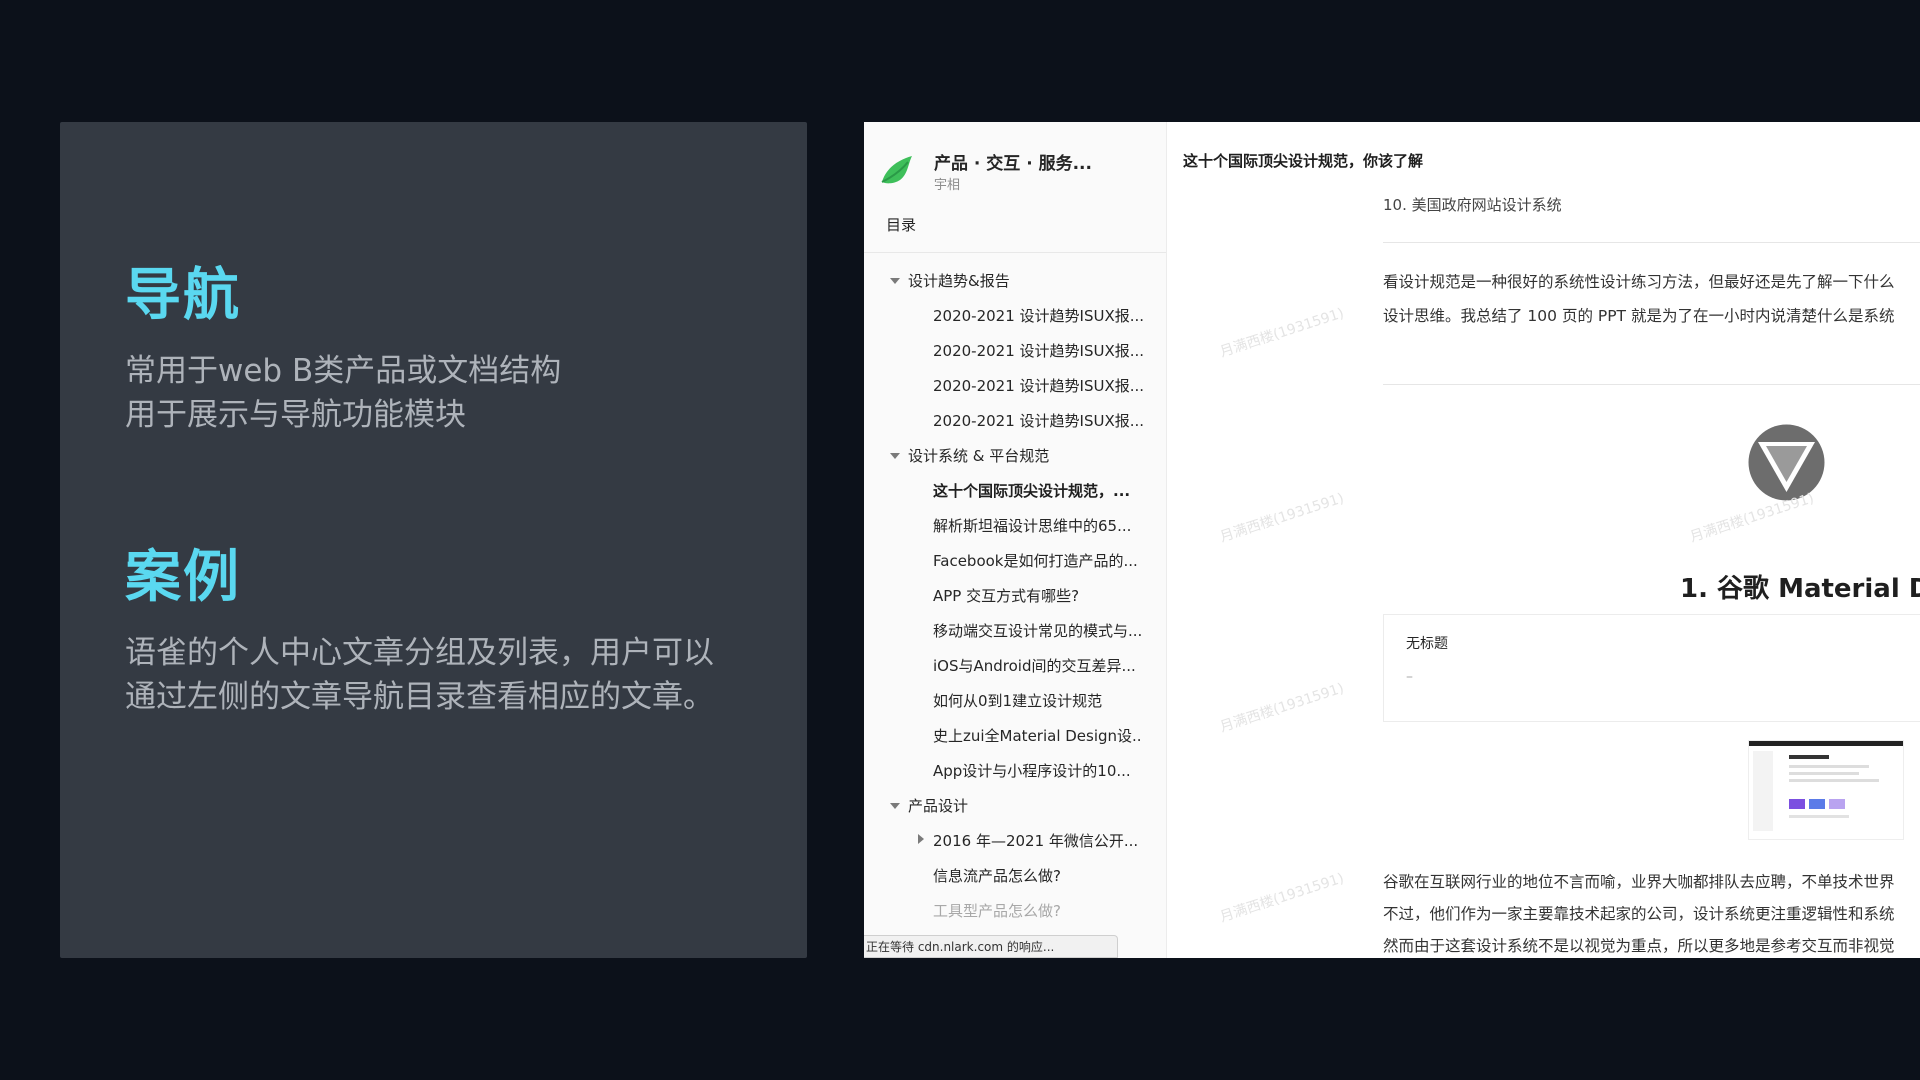  I want to click on guidelines-thumbnail-image, so click(1826, 790).